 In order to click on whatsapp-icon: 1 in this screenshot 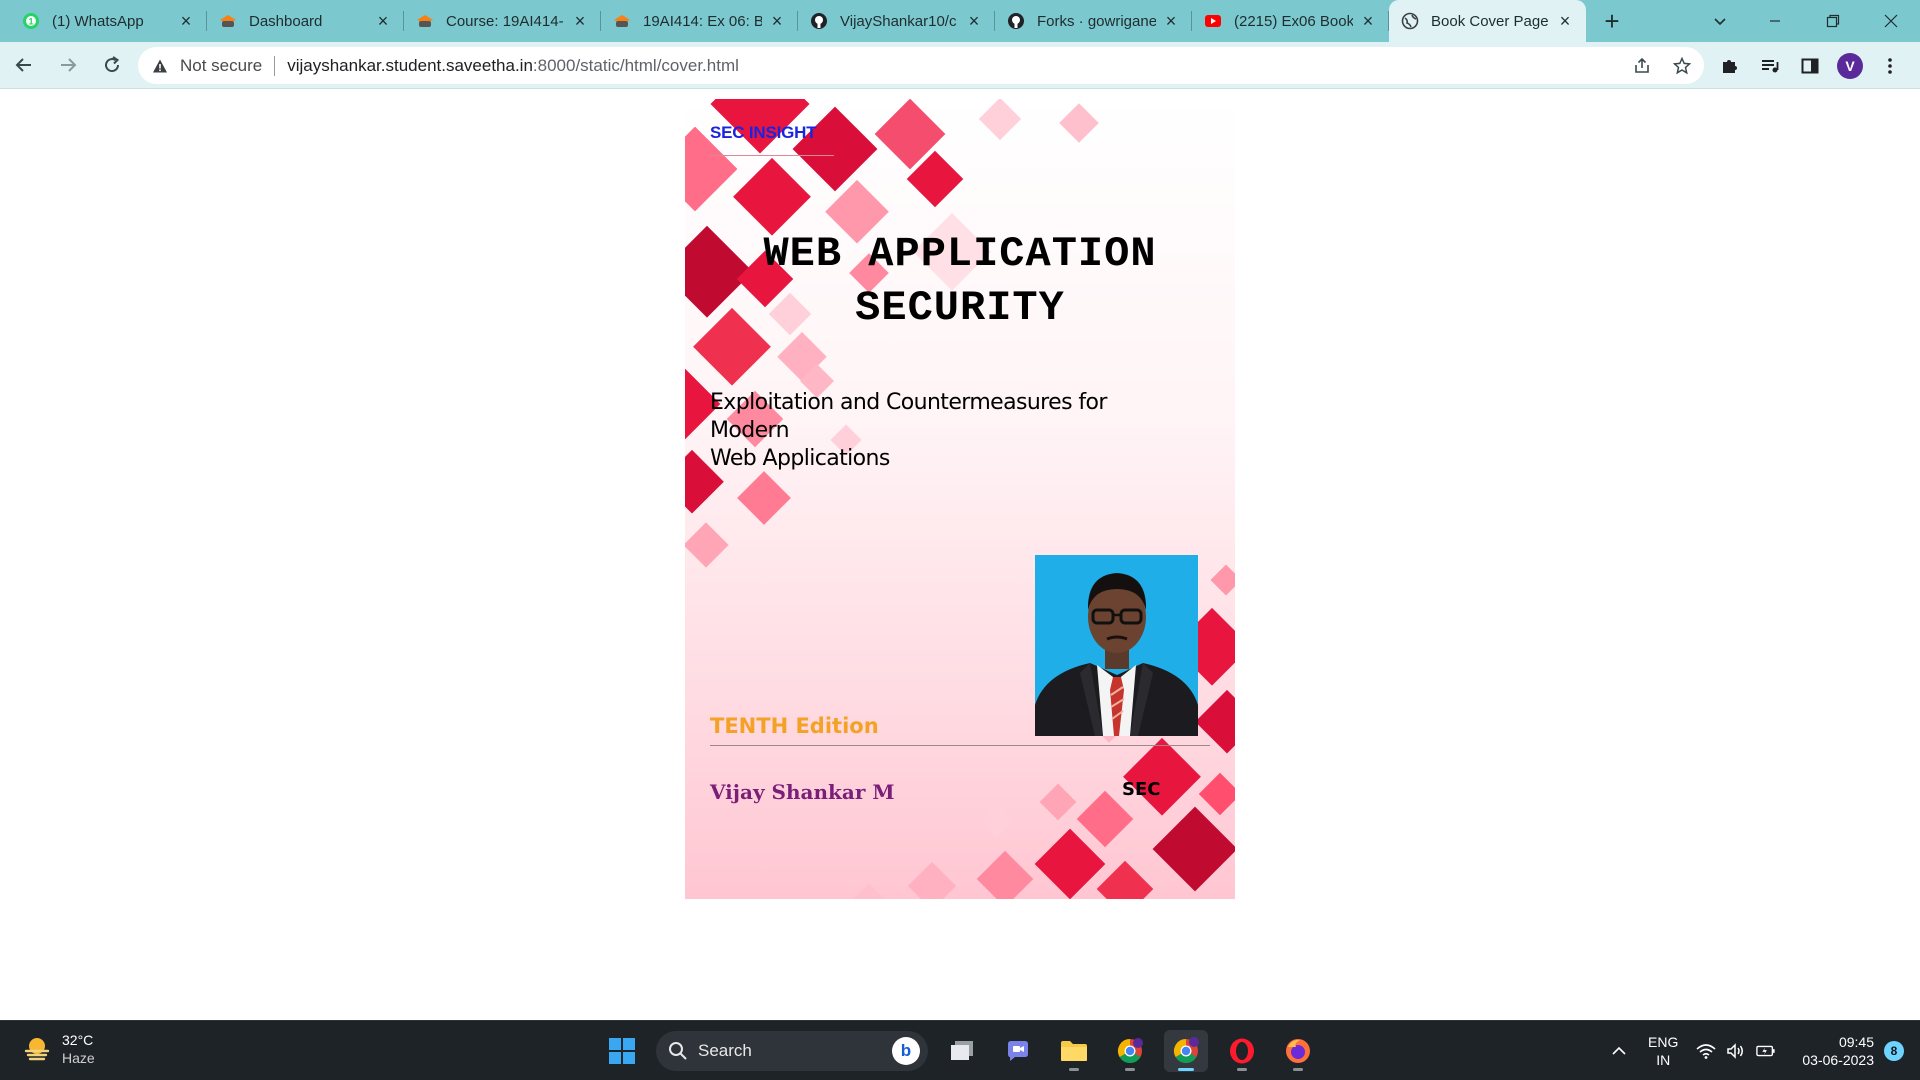, I will do `click(31, 21)`.